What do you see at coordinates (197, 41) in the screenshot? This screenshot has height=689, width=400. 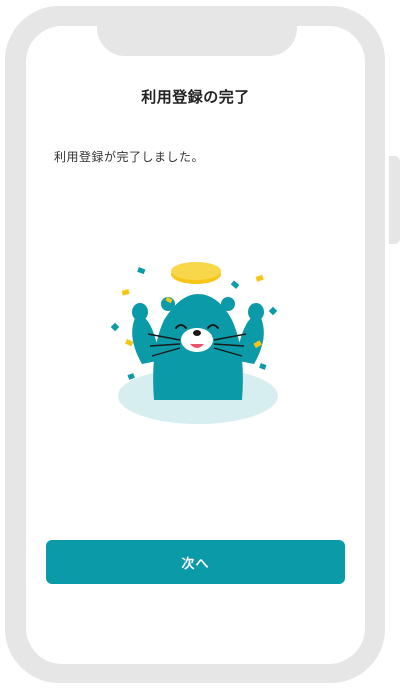 I see `phone-notch` at bounding box center [197, 41].